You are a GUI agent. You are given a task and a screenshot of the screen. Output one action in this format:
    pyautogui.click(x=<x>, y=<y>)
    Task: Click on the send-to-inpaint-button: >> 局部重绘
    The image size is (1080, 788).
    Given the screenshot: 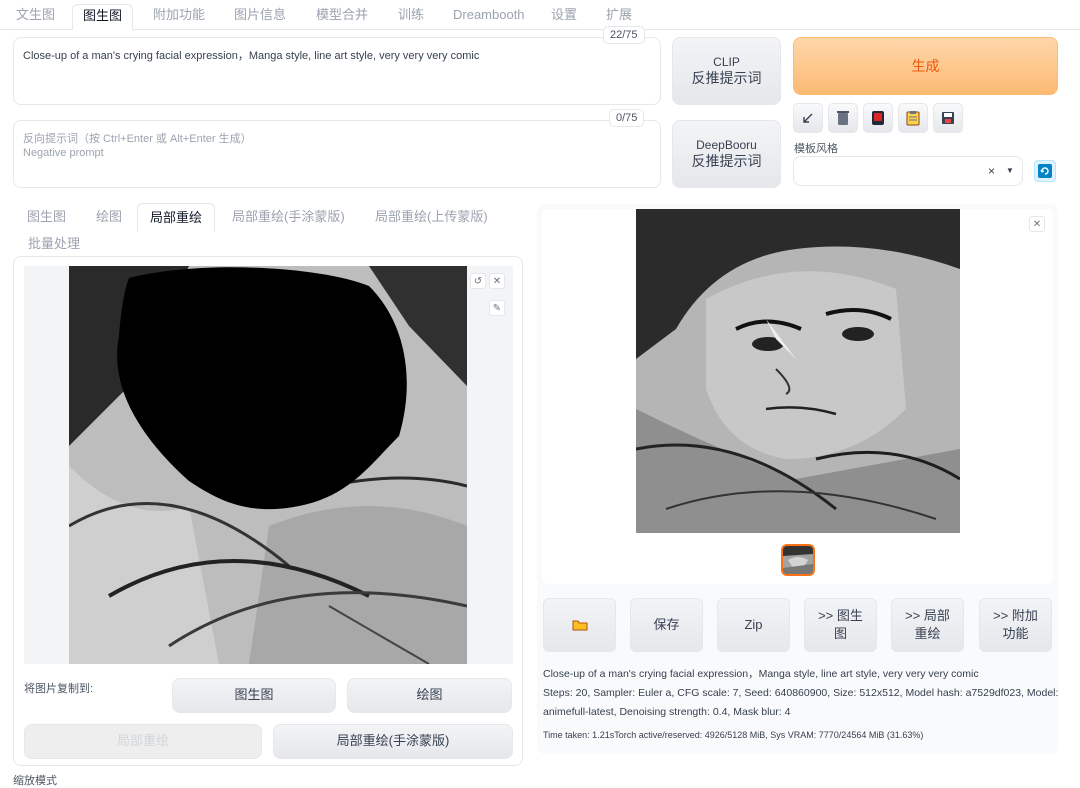 What is the action you would take?
    pyautogui.click(x=927, y=625)
    